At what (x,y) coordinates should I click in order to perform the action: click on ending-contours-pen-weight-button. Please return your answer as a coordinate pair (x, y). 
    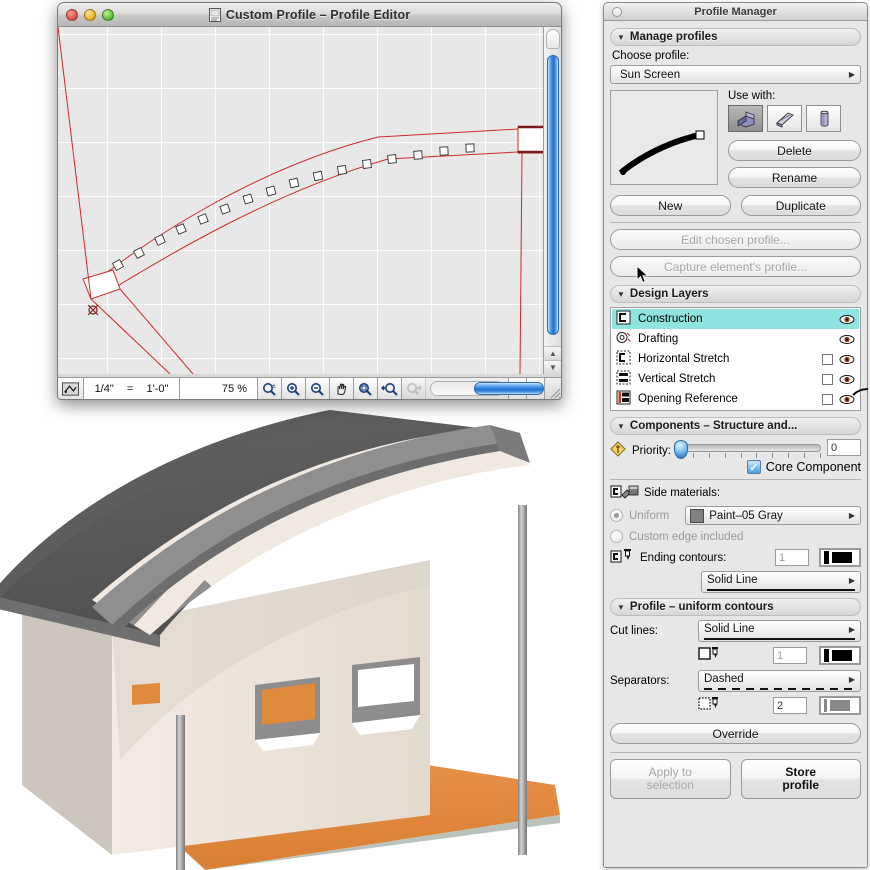
    Looking at the image, I should click on (840, 557).